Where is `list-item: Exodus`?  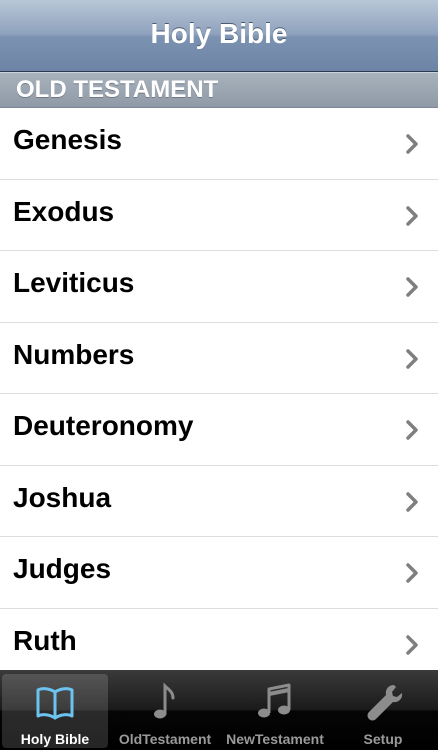 list-item: Exodus is located at coordinates (219, 215).